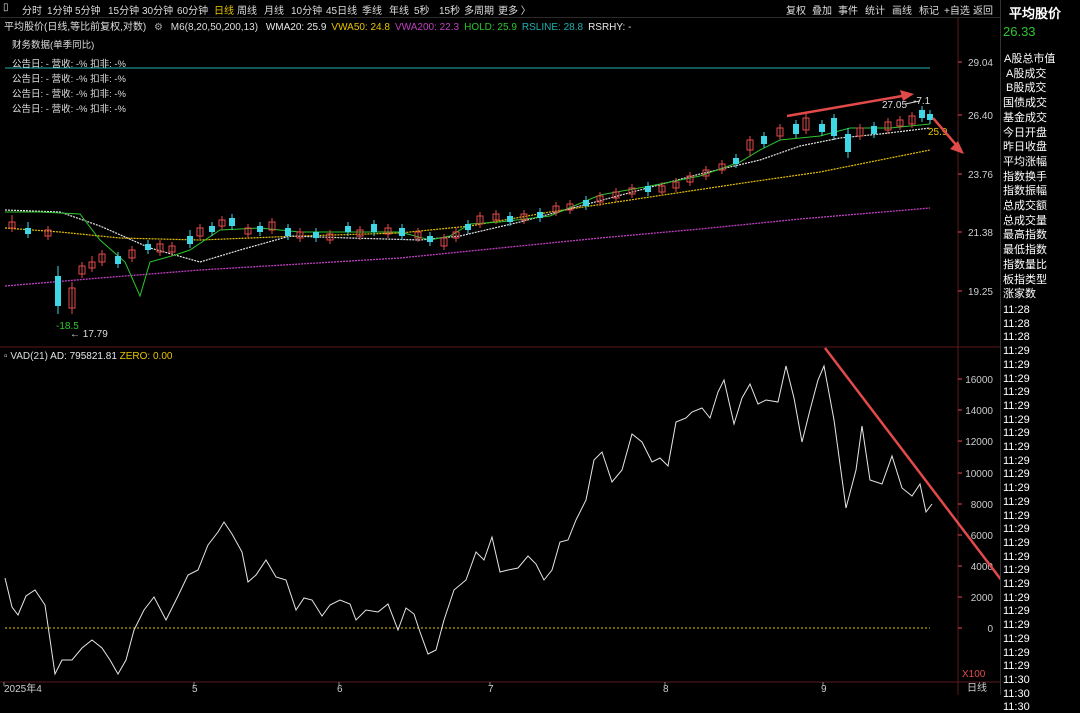 The image size is (1080, 713). Describe the element at coordinates (983, 9) in the screenshot. I see `toolbar-button-7: 返回` at that location.